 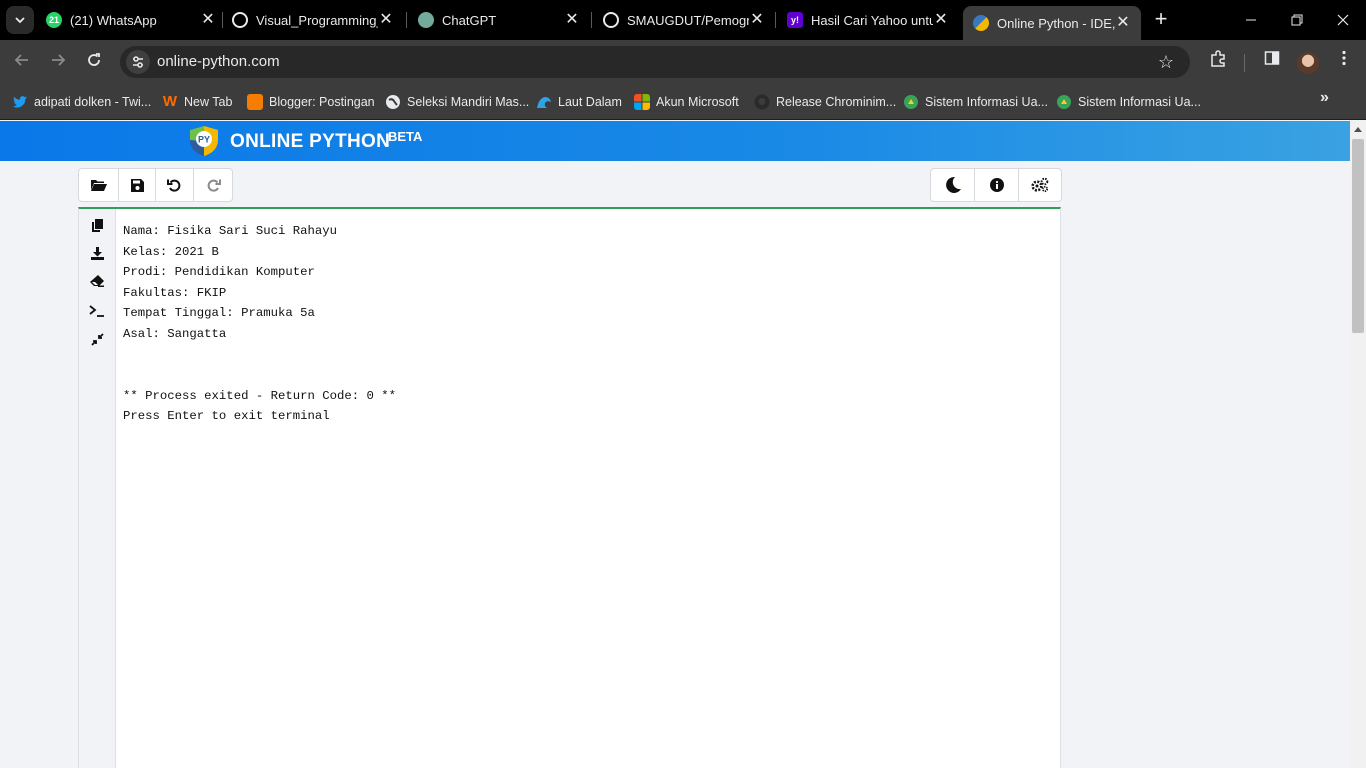 What do you see at coordinates (1161, 19) in the screenshot?
I see `new-tab-button: +` at bounding box center [1161, 19].